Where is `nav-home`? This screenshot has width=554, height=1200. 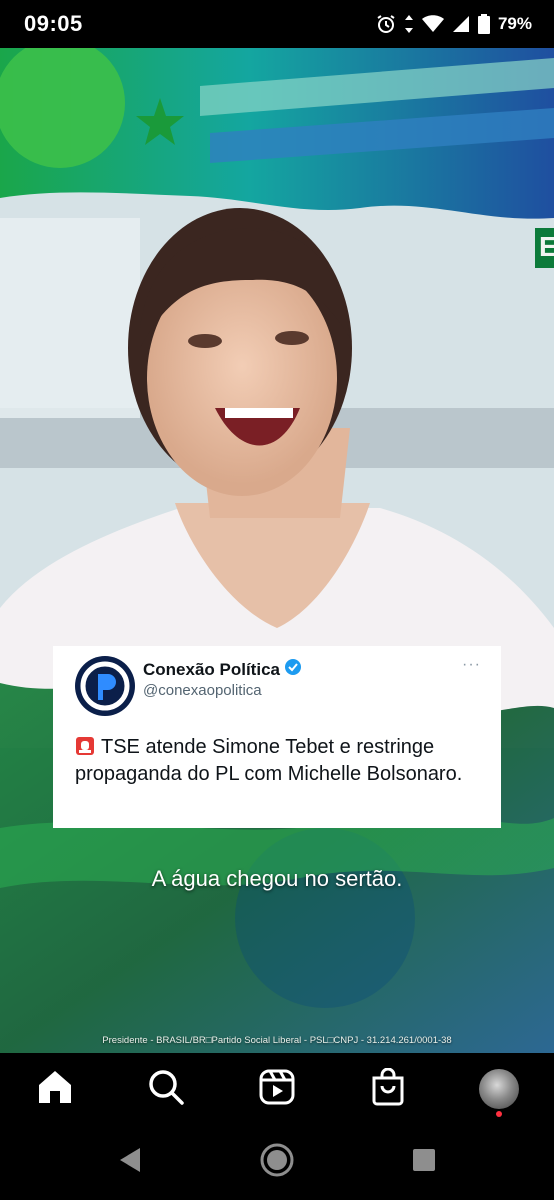
nav-home is located at coordinates (55, 1089).